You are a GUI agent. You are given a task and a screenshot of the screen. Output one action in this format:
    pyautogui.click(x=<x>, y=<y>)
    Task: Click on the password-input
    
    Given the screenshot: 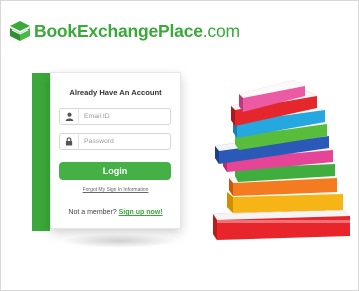 What is the action you would take?
    pyautogui.click(x=124, y=141)
    